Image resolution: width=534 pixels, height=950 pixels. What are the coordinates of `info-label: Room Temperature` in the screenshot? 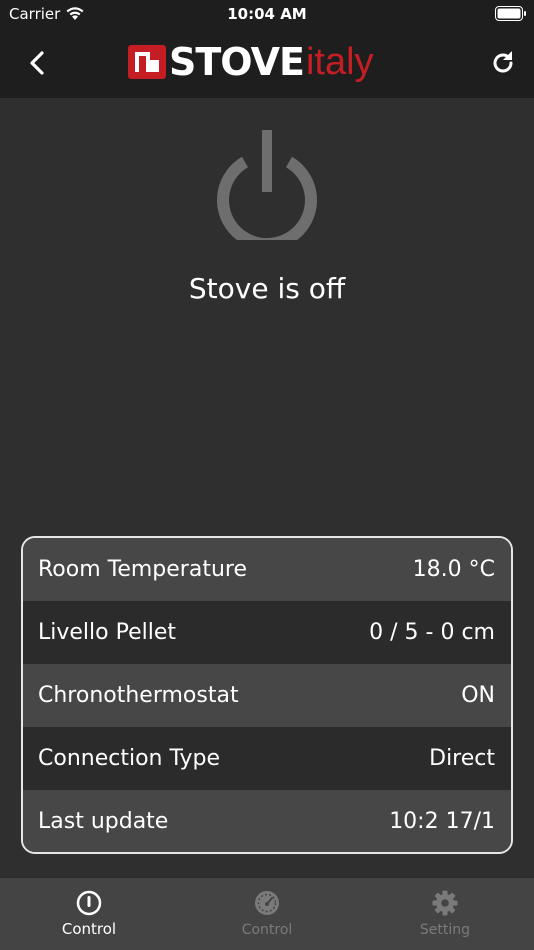 It's located at (142, 569).